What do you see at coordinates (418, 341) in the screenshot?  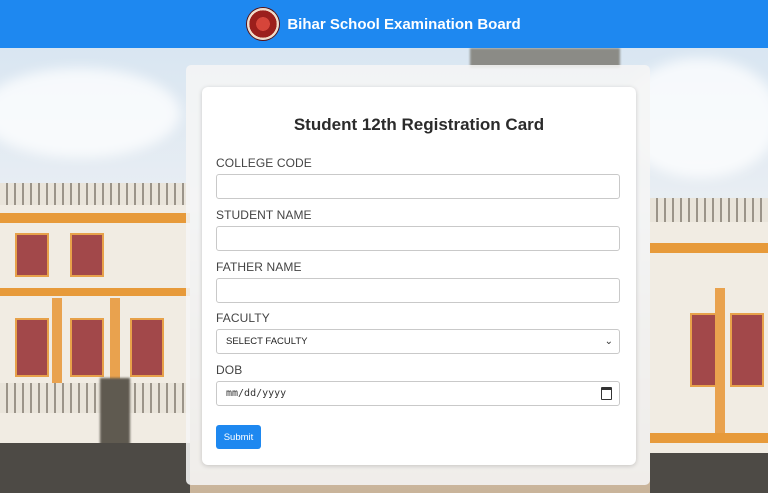 I see `faculty-select: SELECT FACULTY ⌄` at bounding box center [418, 341].